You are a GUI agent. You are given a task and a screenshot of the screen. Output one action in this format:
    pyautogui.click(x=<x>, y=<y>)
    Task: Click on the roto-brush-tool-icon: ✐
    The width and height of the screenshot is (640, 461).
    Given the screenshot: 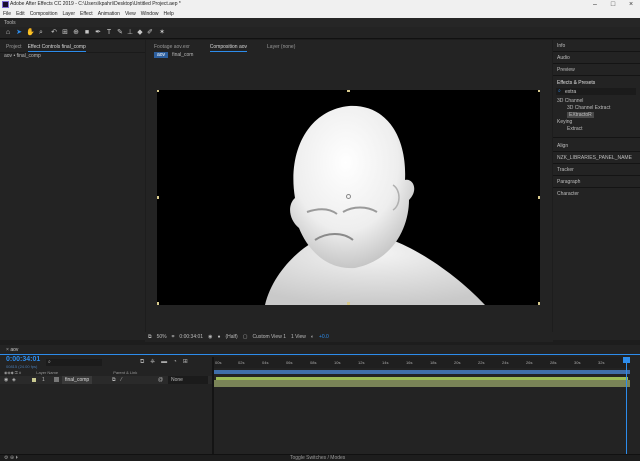 What is the action you would take?
    pyautogui.click(x=150, y=33)
    